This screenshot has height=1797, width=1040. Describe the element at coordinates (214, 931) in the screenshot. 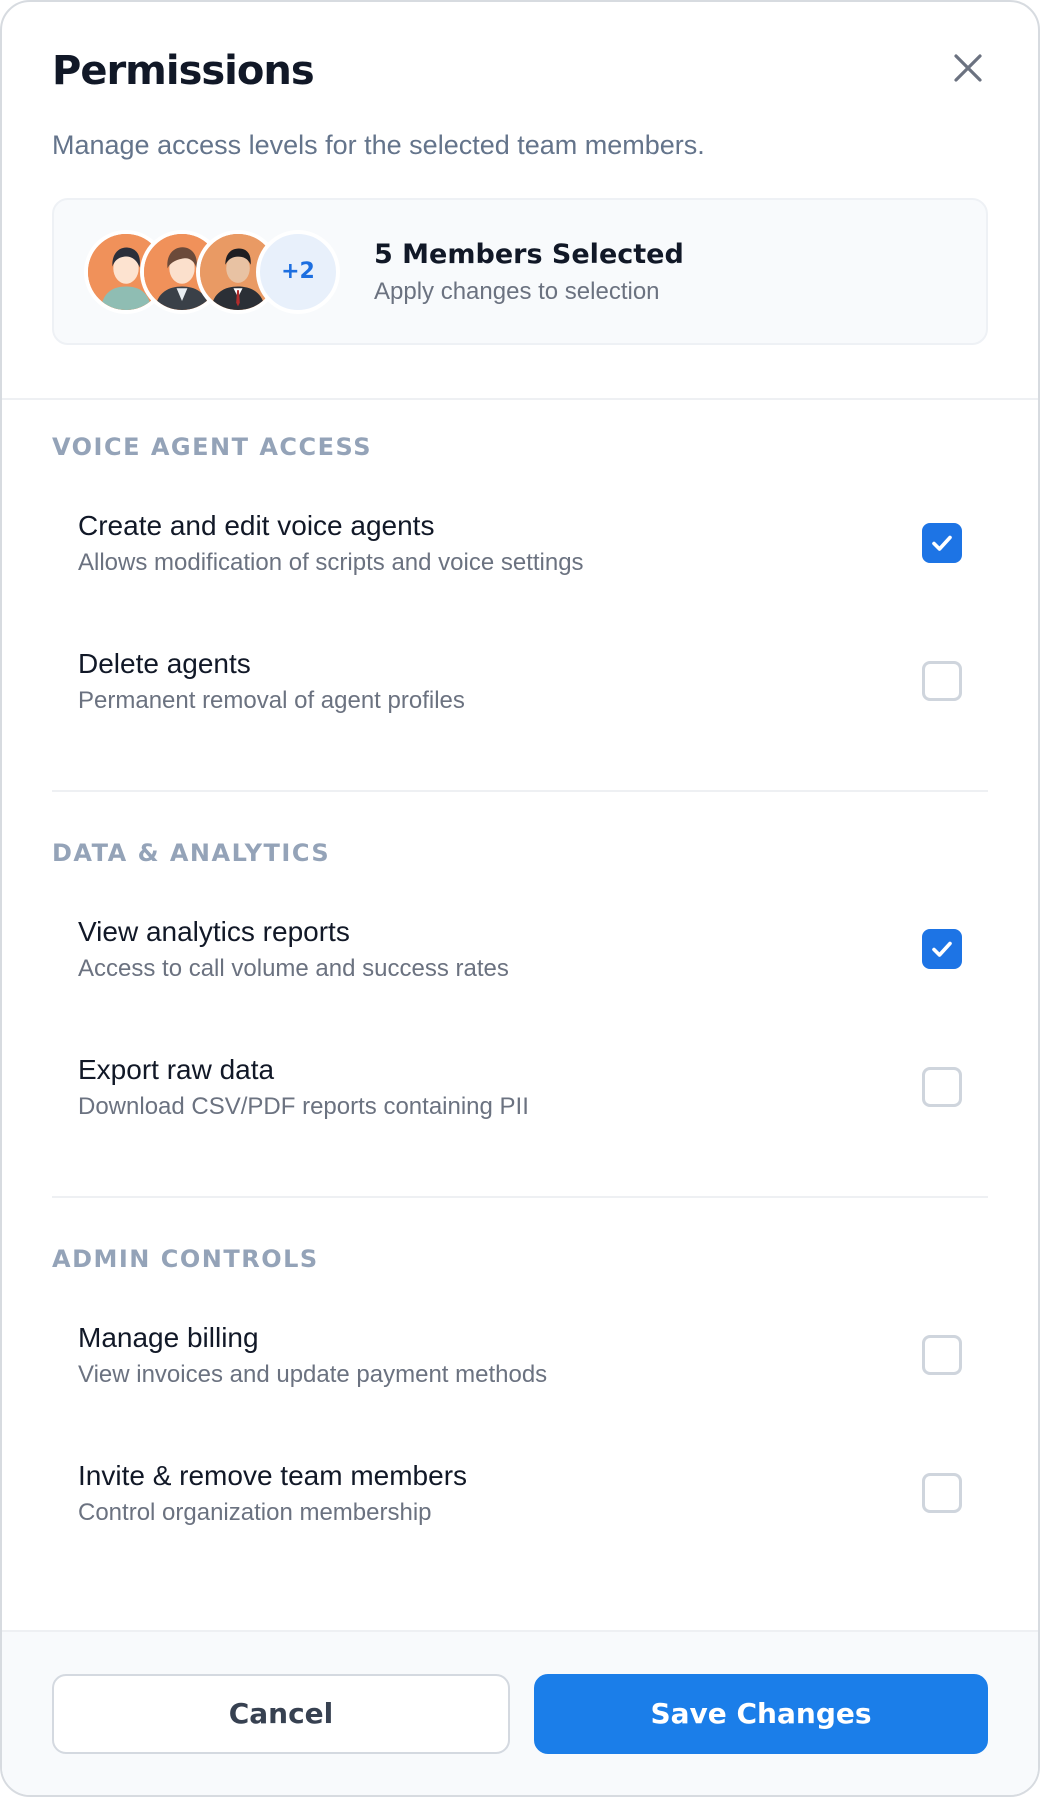

I see `permission-label: View analytics reports` at that location.